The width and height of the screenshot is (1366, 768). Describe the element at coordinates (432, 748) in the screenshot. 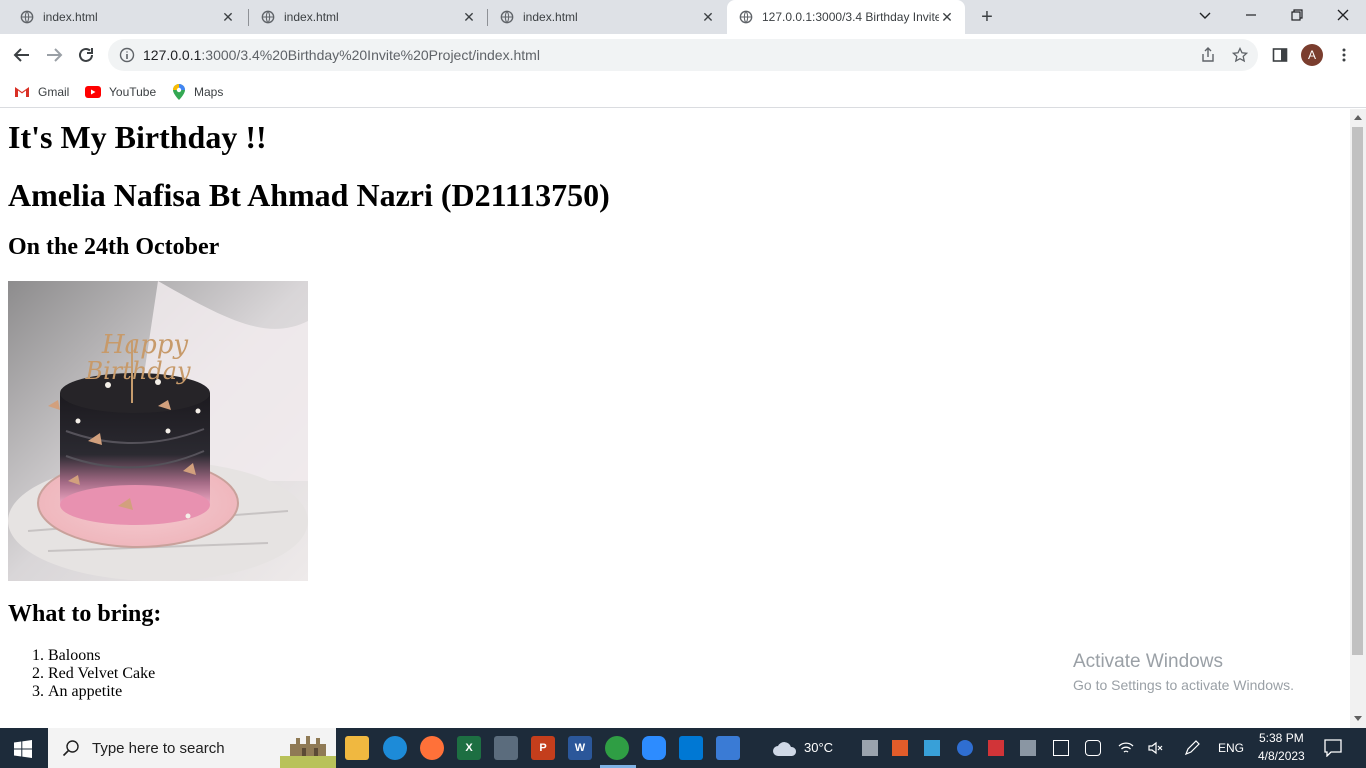

I see `firefox-icon` at that location.